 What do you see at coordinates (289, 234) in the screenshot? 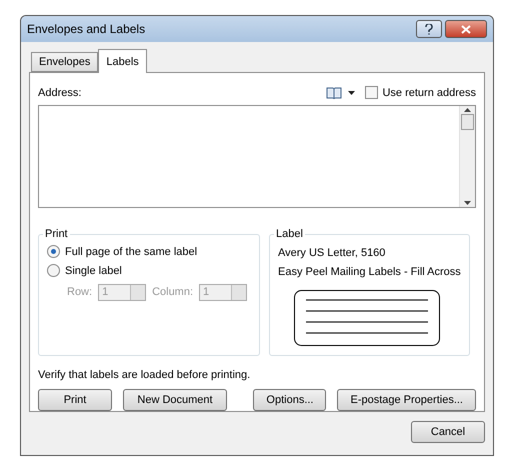
I see `group-title: Label` at bounding box center [289, 234].